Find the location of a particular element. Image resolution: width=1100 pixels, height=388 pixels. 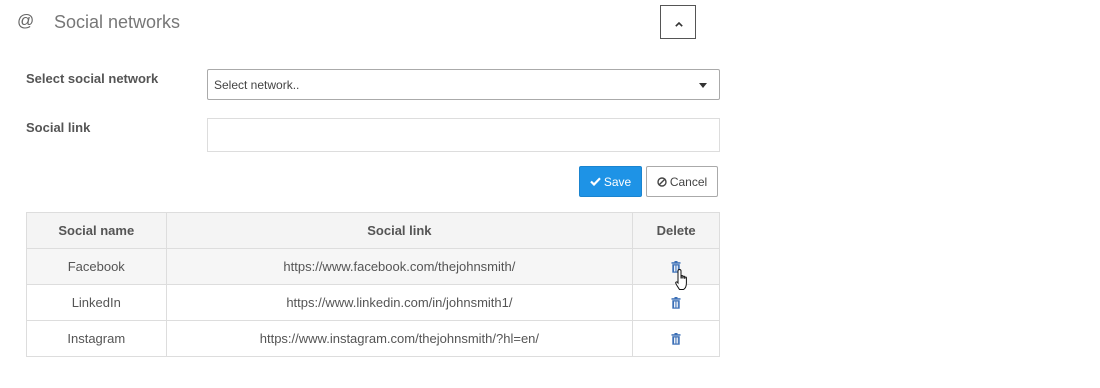

network-select: Select network.. is located at coordinates (463, 84).